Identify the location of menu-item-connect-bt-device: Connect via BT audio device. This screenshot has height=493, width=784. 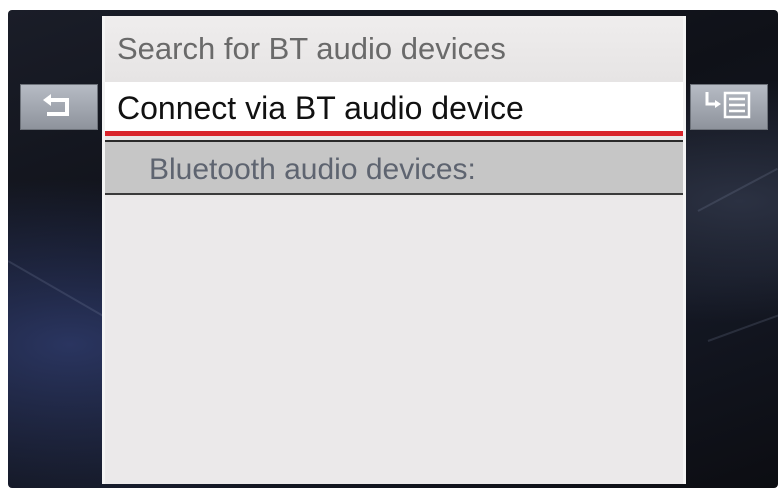
(394, 109).